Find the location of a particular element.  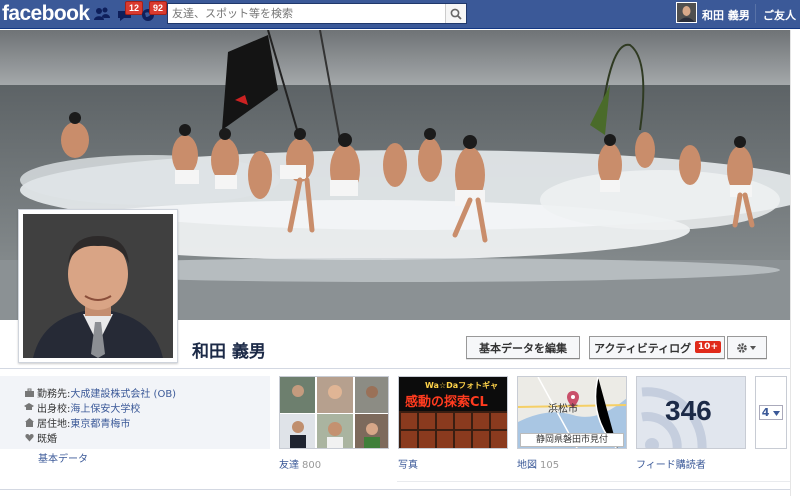

notifications-jewel: 92 is located at coordinates (154, 12).